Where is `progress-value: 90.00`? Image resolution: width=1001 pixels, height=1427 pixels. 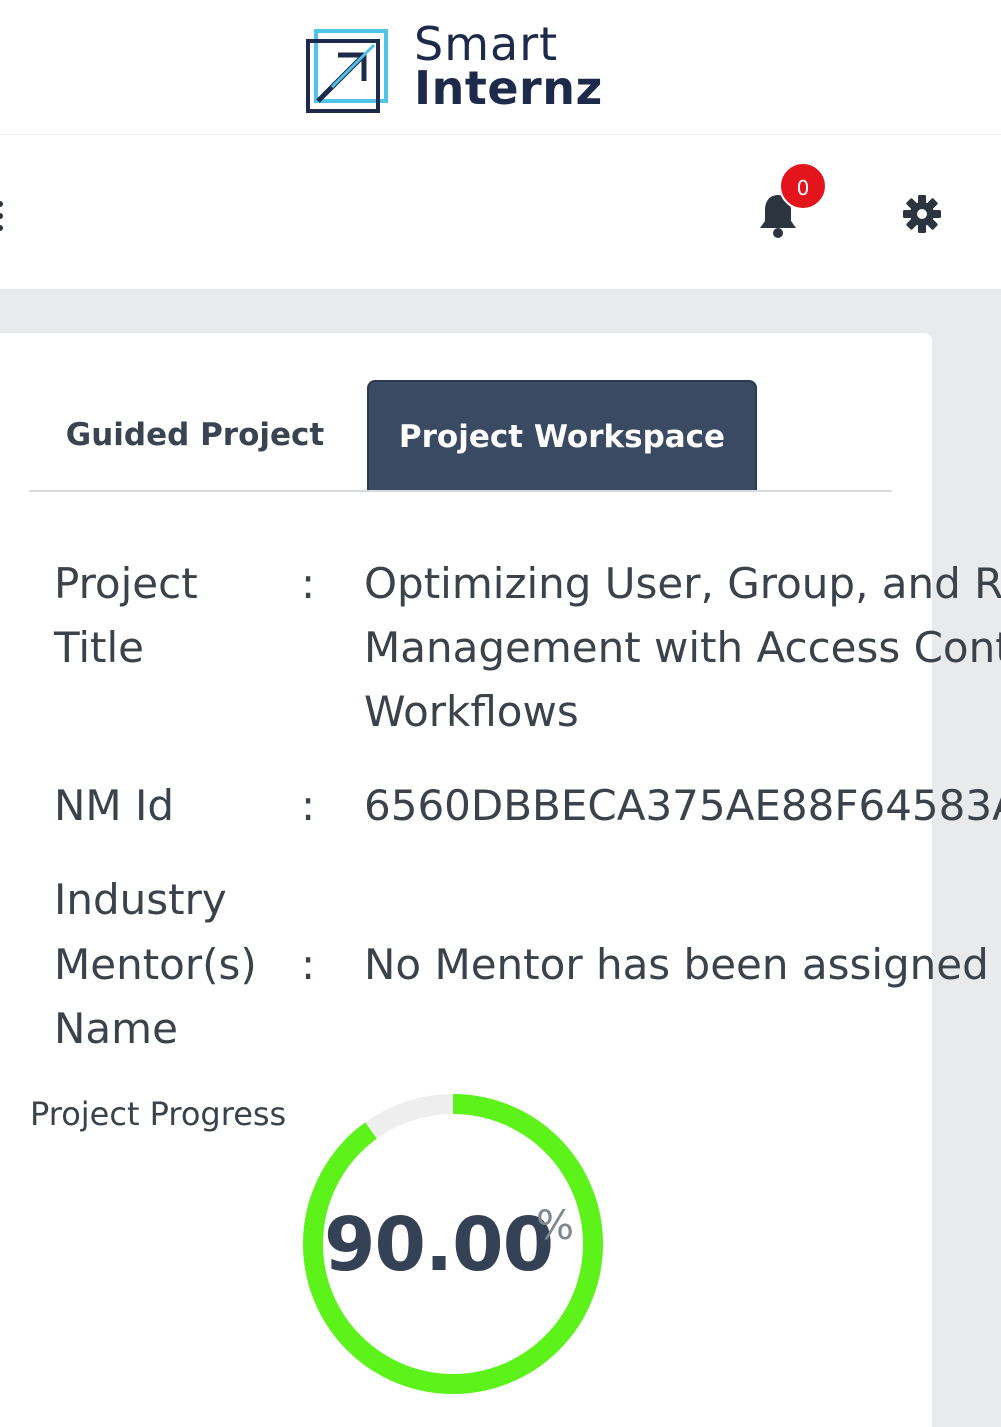 progress-value: 90.00 is located at coordinates (439, 1245).